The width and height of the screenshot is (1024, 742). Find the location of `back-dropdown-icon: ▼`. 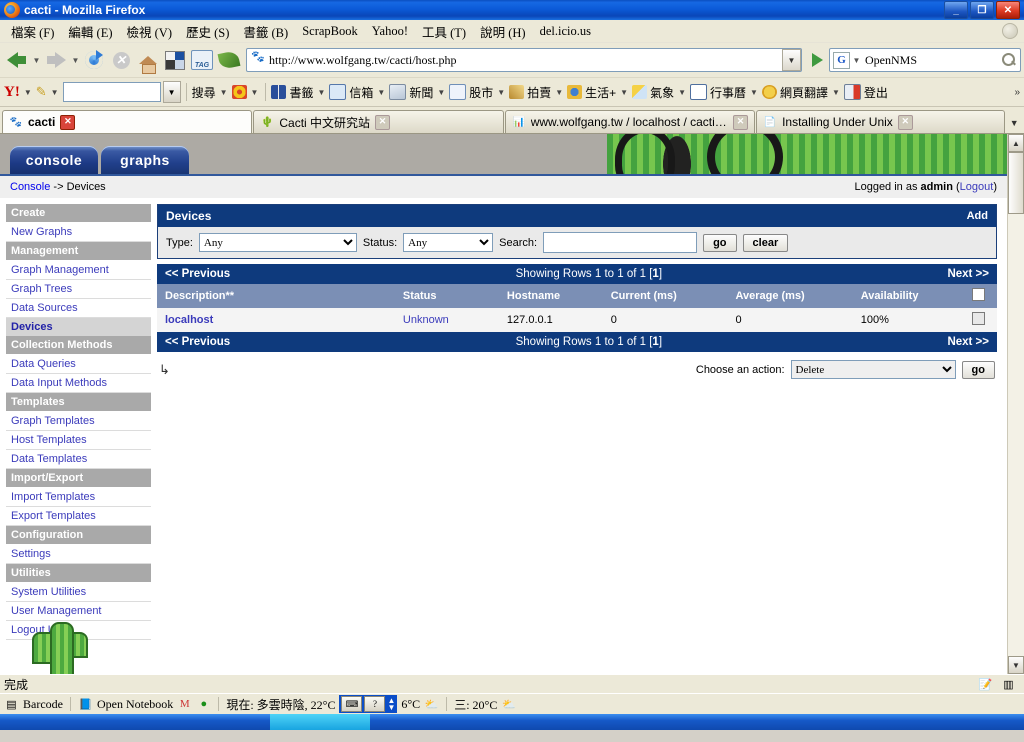

back-dropdown-icon: ▼ is located at coordinates (36, 60).